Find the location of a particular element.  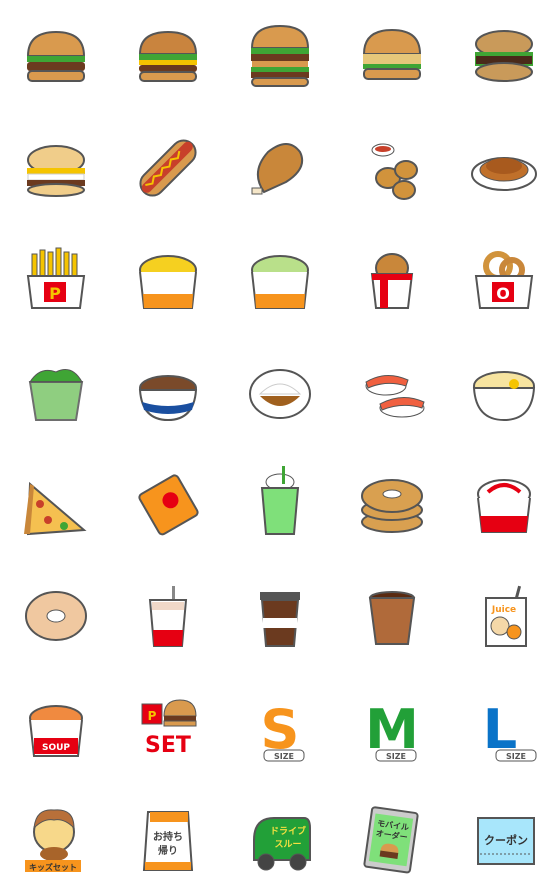

set-fries-label: P is located at coordinates (152, 716).